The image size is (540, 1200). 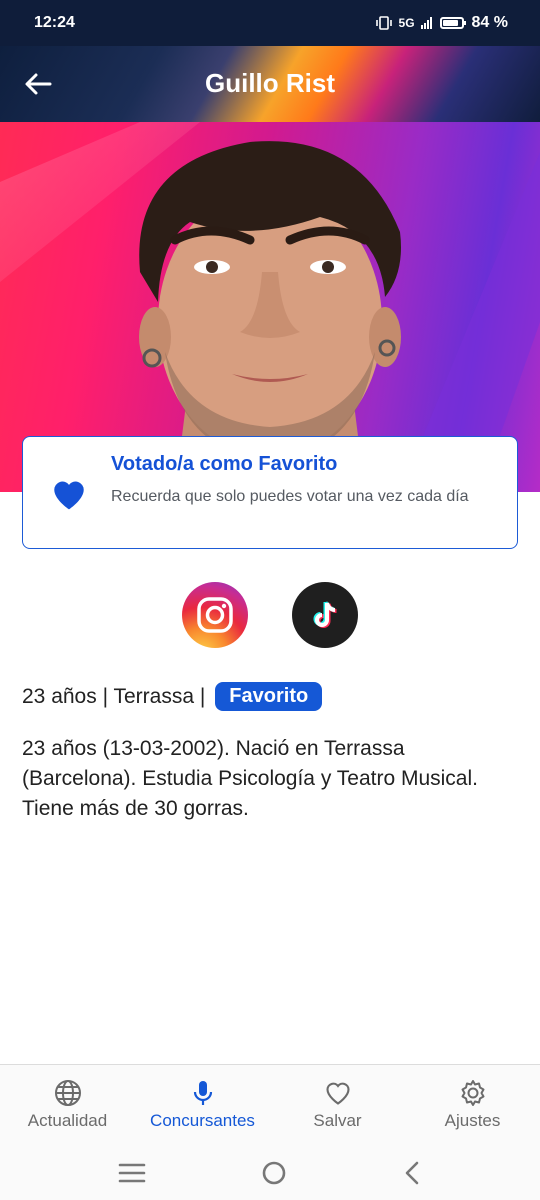 What do you see at coordinates (132, 1173) in the screenshot?
I see `menu-icon` at bounding box center [132, 1173].